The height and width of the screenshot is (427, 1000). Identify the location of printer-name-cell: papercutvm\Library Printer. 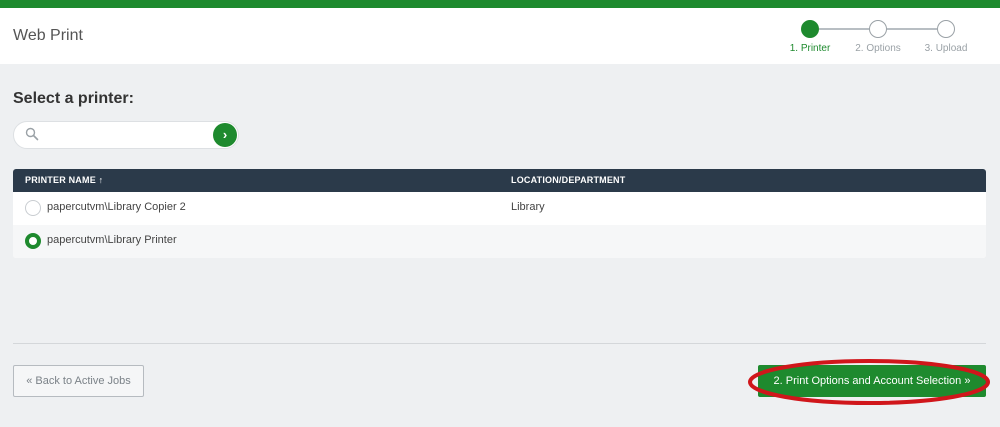
(112, 240).